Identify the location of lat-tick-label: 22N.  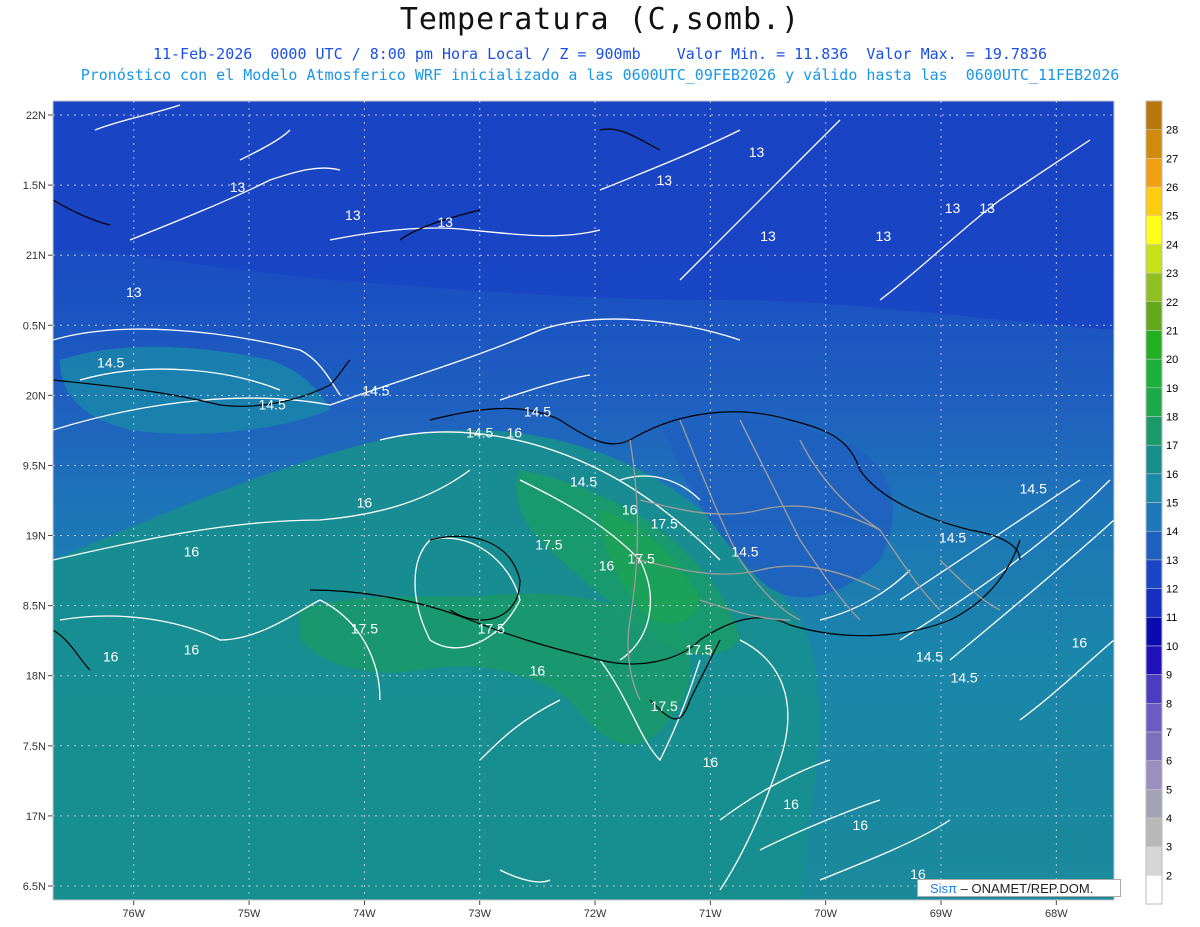
(36, 116).